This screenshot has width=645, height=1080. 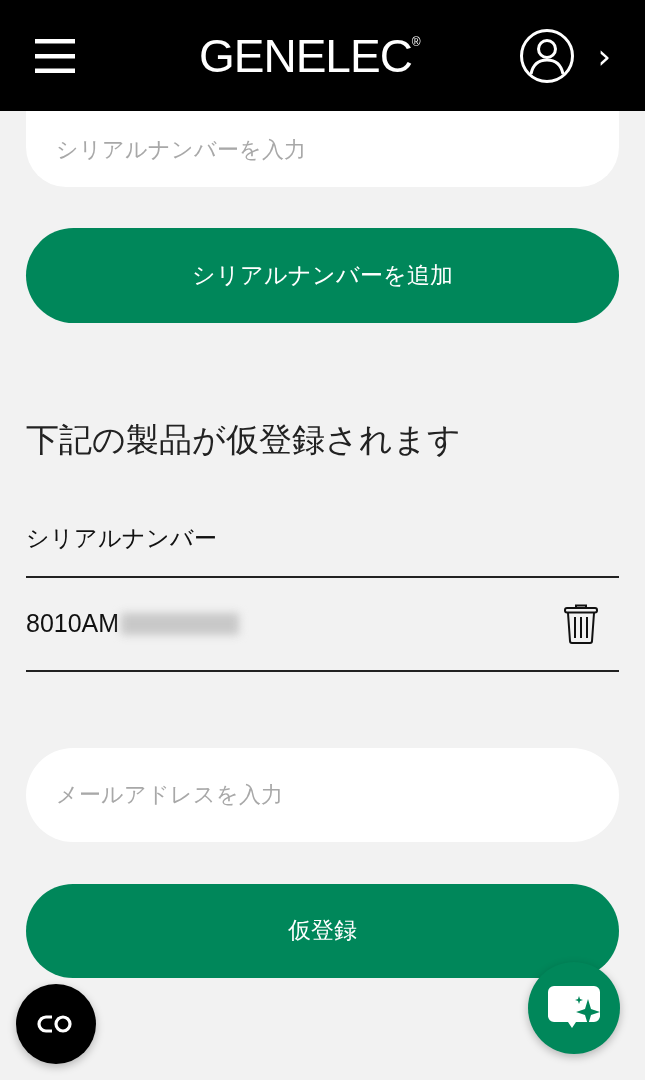 I want to click on email-input-field: メールアドレスを入力, so click(x=322, y=794).